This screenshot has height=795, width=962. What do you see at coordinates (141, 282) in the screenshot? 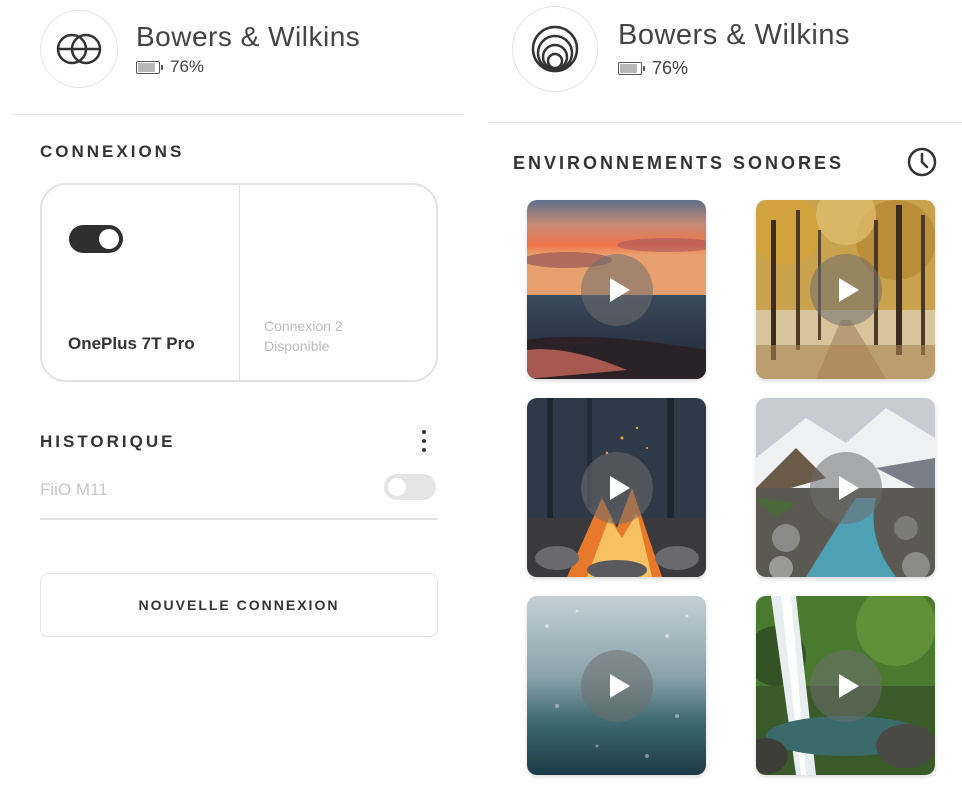
I see `connection-slot-1: OnePlus 7T Pro` at bounding box center [141, 282].